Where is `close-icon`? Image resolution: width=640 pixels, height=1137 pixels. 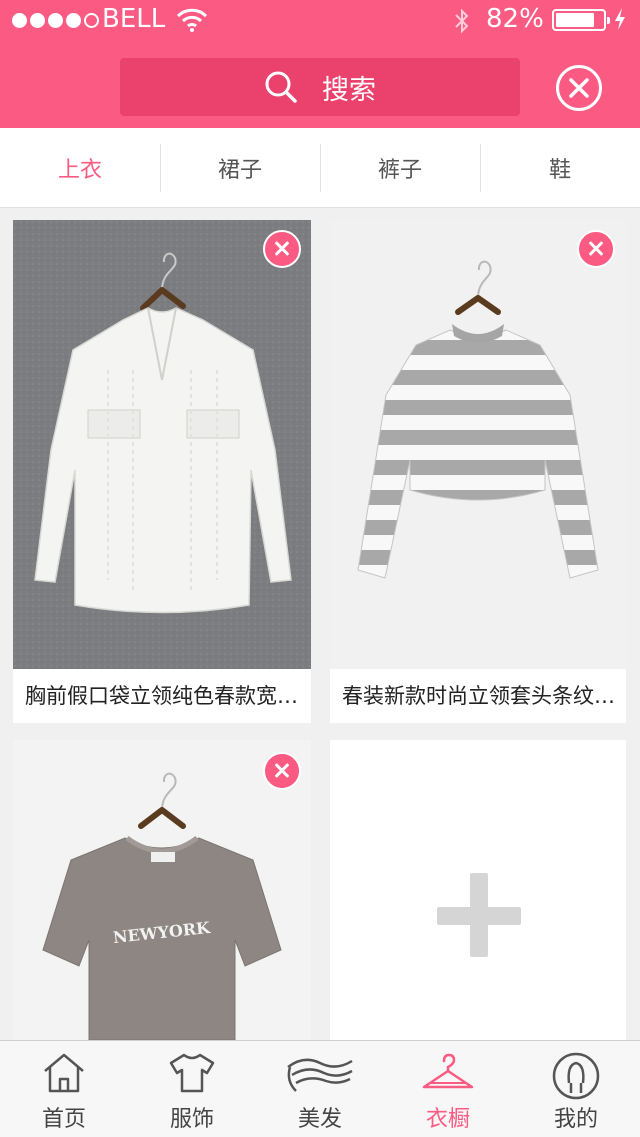
close-icon is located at coordinates (579, 88).